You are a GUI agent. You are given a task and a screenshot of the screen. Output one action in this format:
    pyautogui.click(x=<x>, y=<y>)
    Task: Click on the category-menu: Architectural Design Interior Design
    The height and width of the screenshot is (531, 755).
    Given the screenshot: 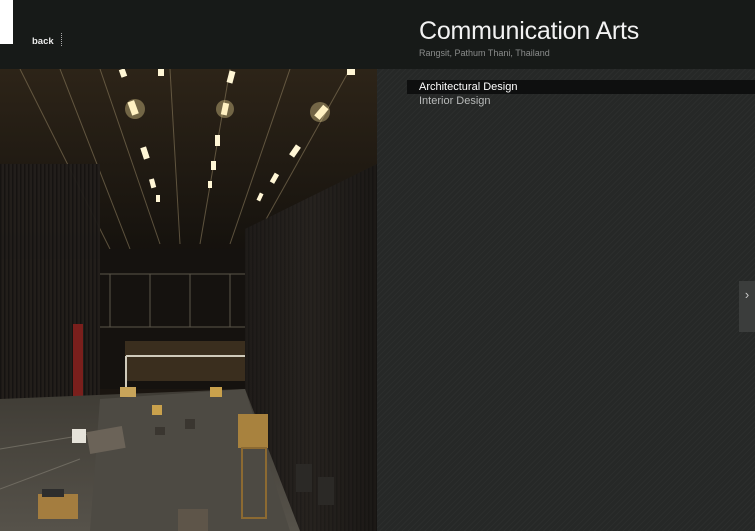 What is the action you would take?
    pyautogui.click(x=581, y=94)
    